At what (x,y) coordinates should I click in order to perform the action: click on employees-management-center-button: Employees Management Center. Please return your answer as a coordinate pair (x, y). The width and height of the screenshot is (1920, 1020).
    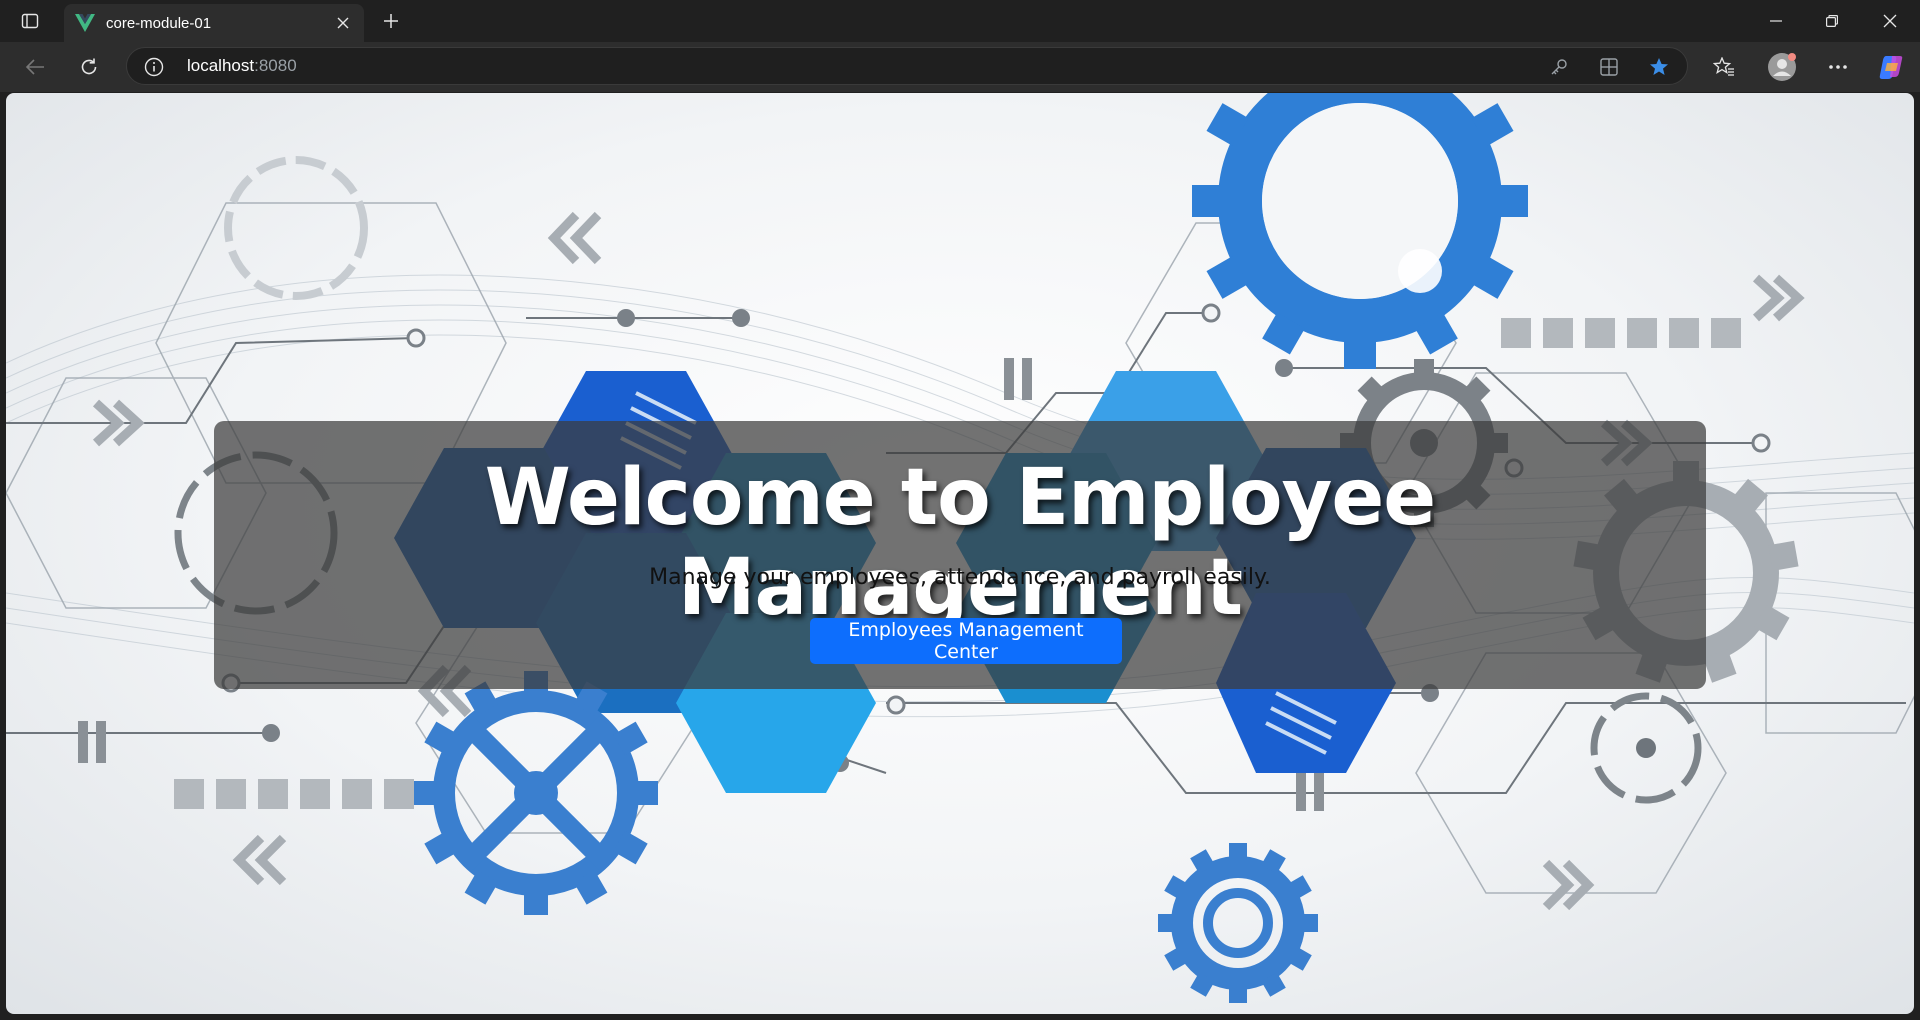
    Looking at the image, I should click on (966, 641).